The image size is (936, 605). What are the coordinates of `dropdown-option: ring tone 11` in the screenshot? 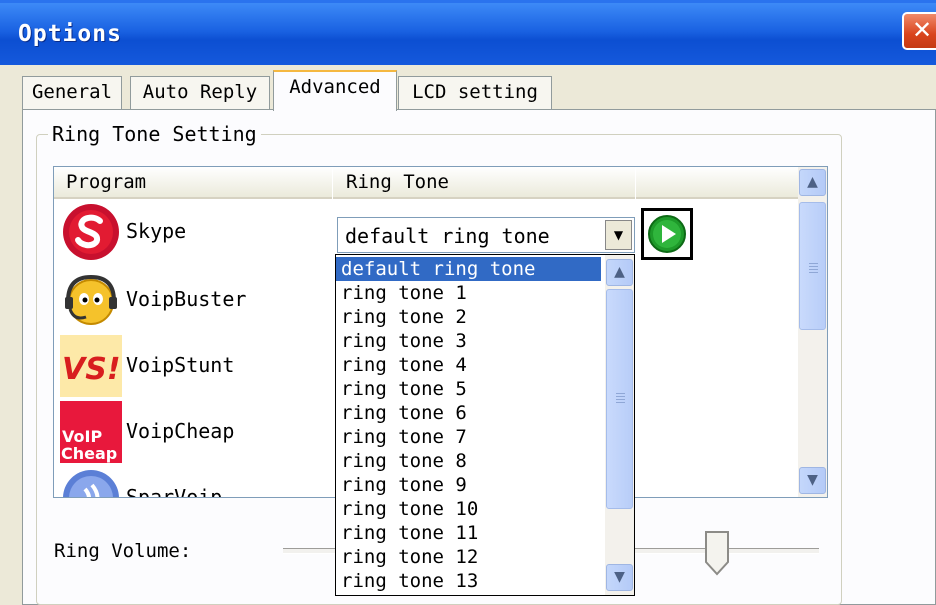 It's located at (468, 533).